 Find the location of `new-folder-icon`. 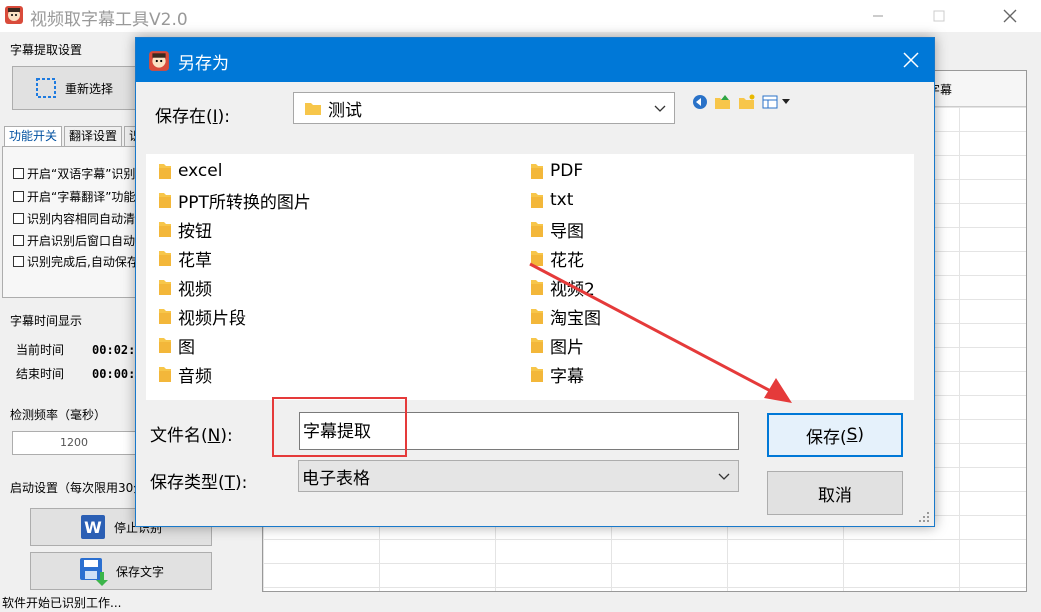

new-folder-icon is located at coordinates (747, 101).